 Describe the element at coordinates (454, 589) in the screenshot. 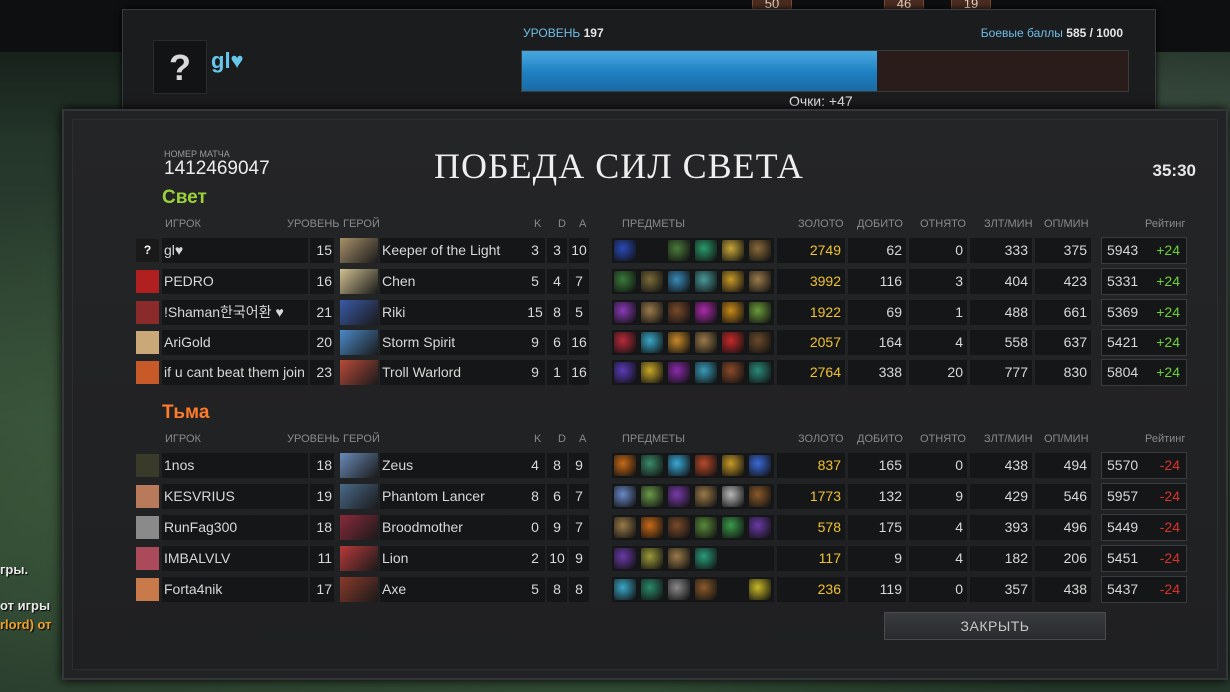

I see `hero-name: Axe` at that location.